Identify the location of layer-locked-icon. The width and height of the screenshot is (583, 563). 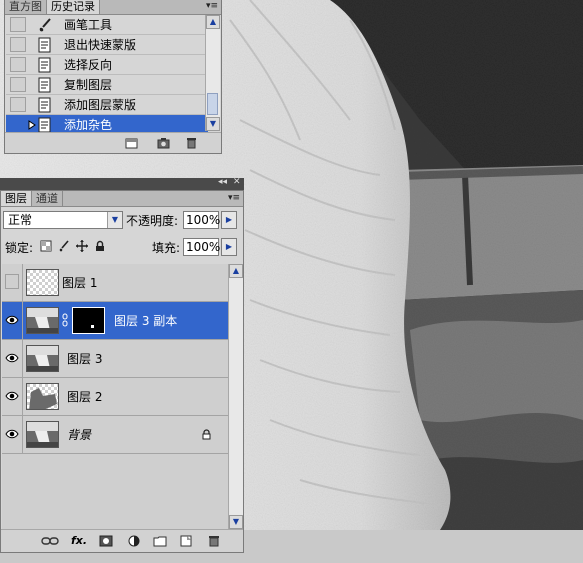
(206, 434).